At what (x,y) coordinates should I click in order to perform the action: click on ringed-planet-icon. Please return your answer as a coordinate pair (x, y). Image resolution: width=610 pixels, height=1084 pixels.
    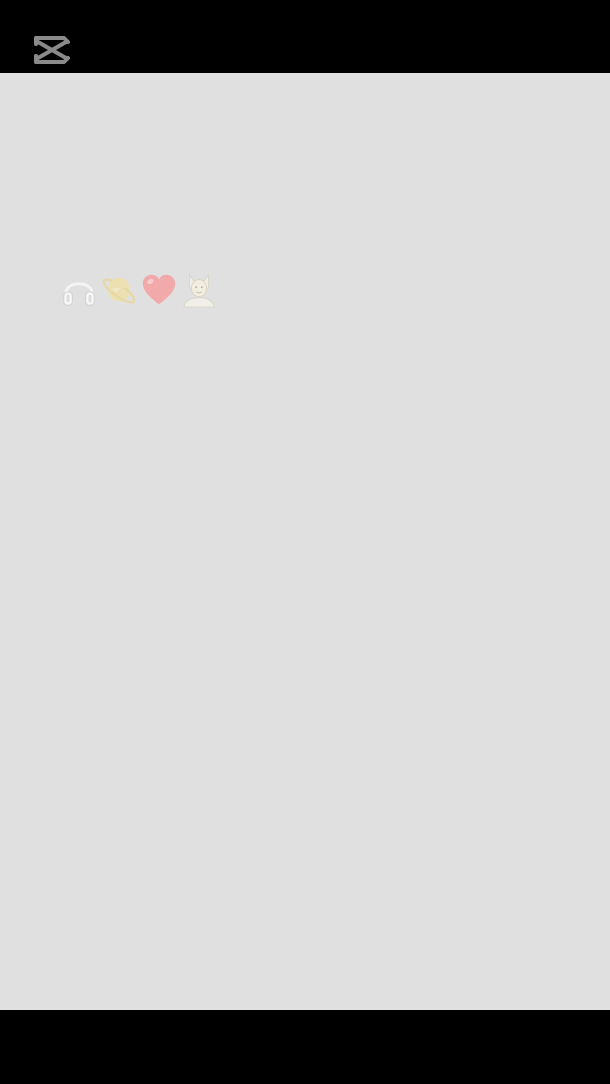
    Looking at the image, I should click on (119, 290).